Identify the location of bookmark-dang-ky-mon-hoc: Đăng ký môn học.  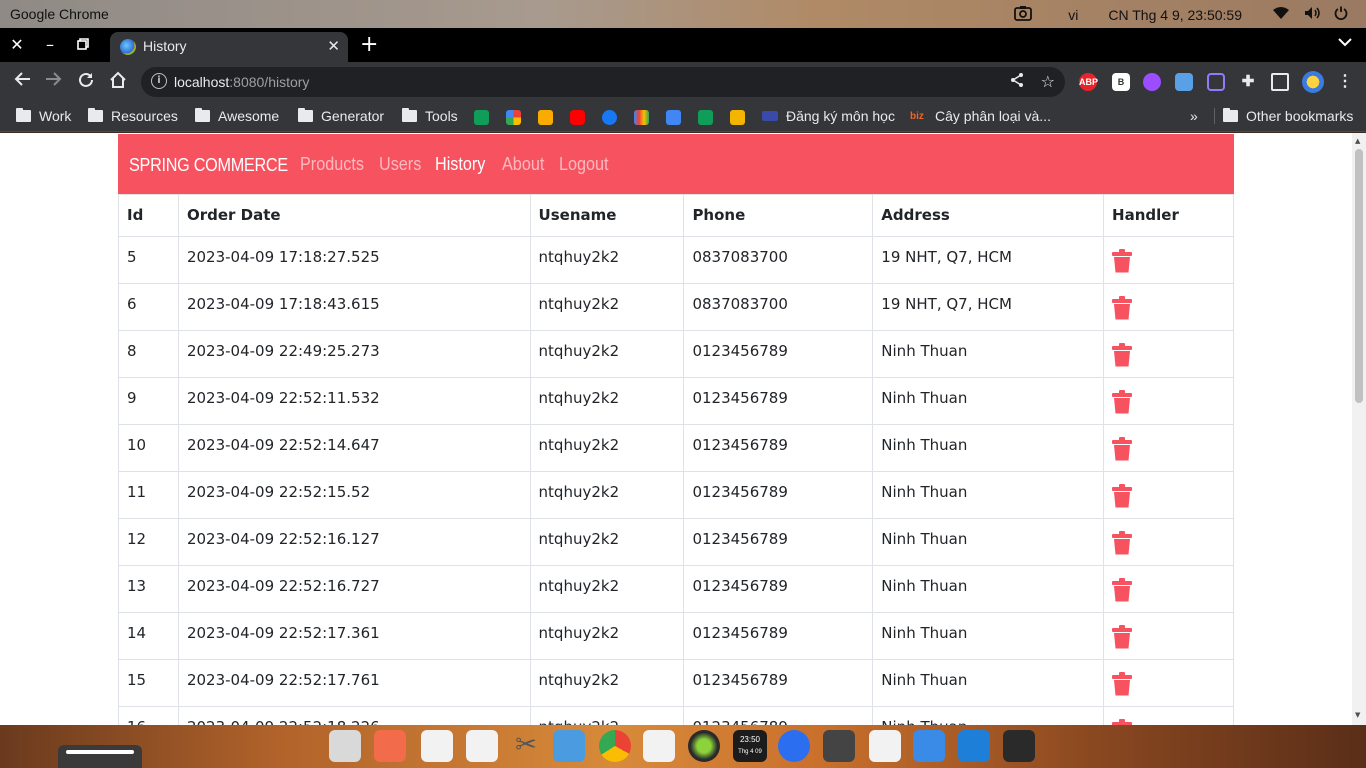
(828, 116).